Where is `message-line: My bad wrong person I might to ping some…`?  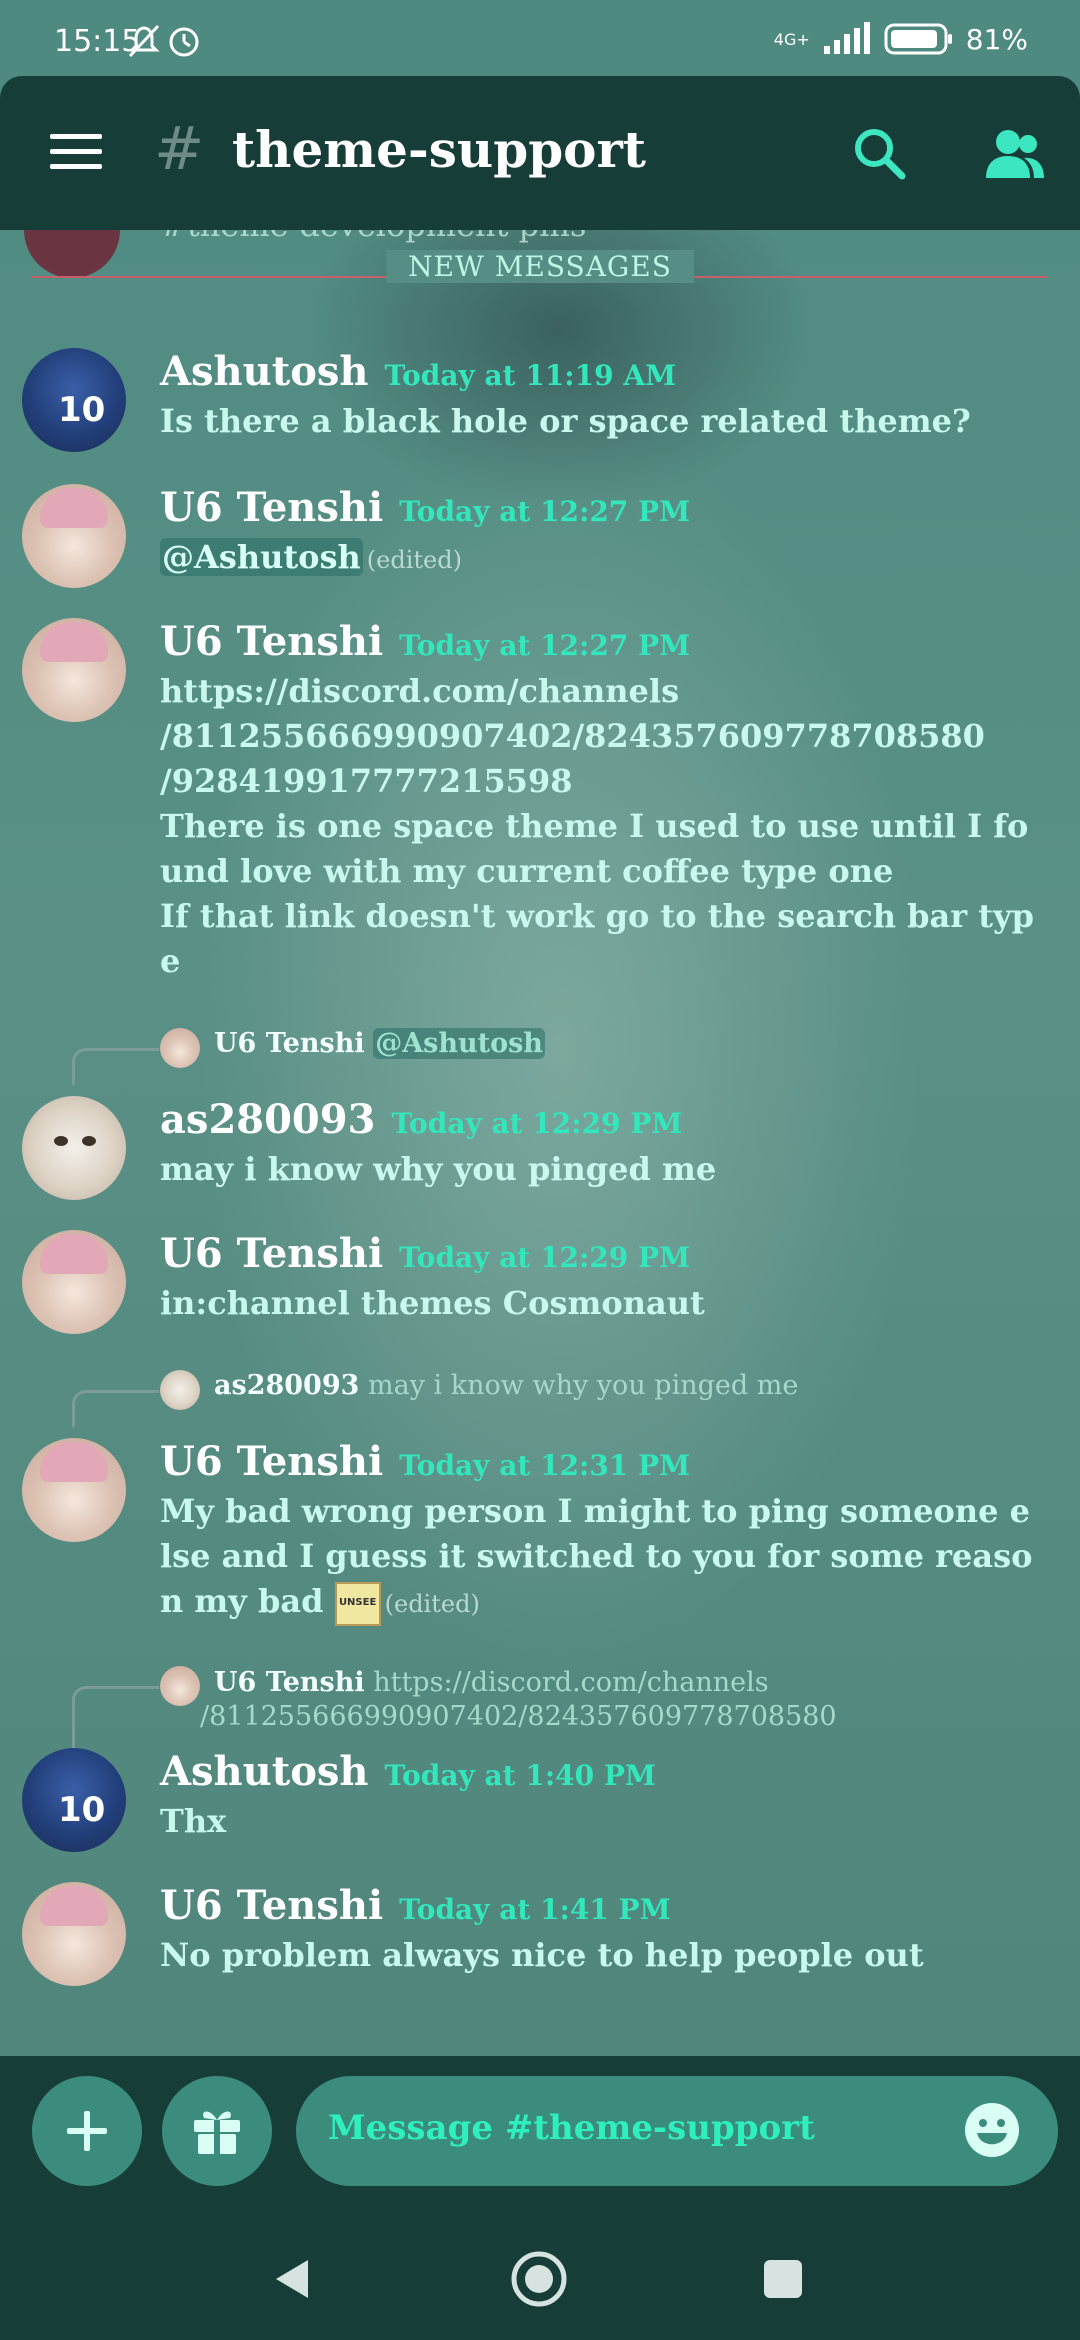 message-line: My bad wrong person I might to ping some… is located at coordinates (596, 1556).